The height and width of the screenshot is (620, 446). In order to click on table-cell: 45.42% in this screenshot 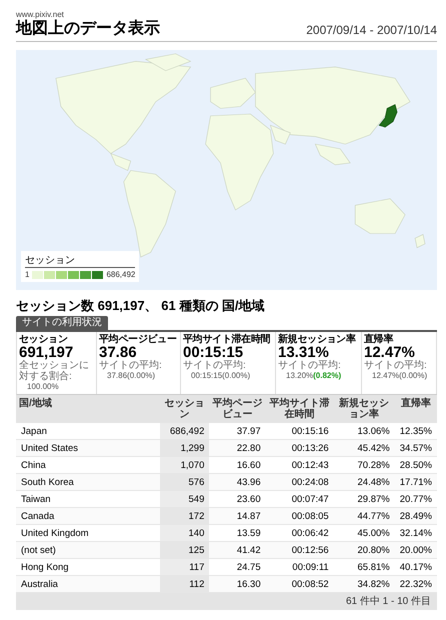, I will do `click(364, 448)`.